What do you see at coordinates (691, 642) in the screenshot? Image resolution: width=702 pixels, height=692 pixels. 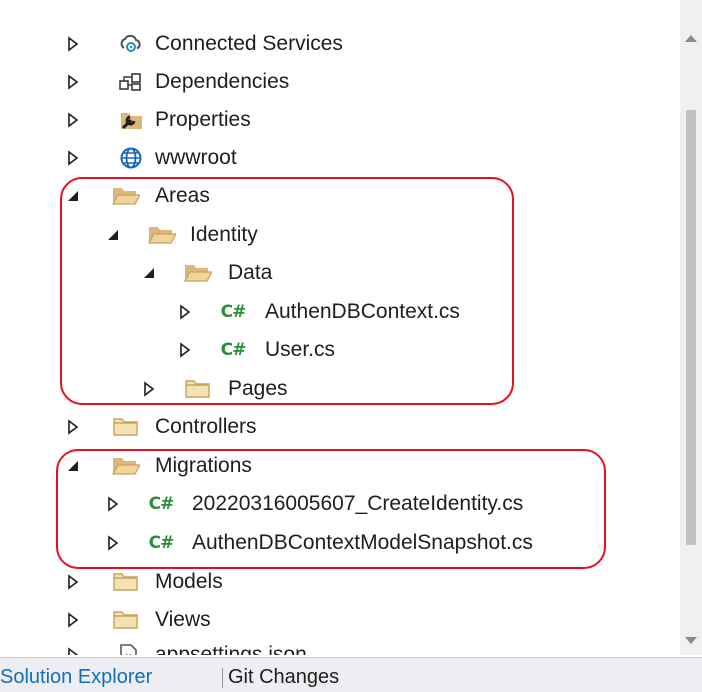 I see `scroll-down-arrow-icon` at bounding box center [691, 642].